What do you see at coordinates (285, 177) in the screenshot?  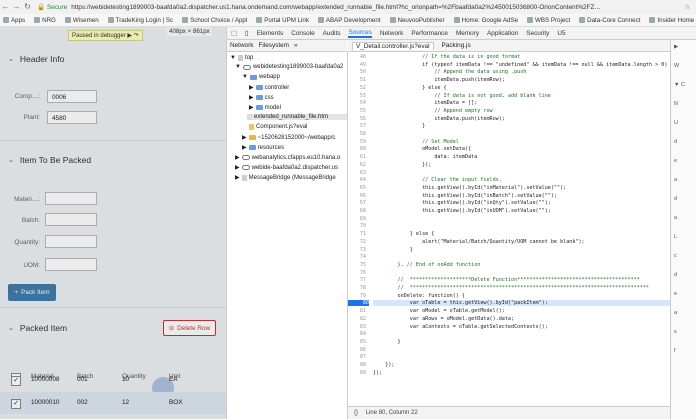 I see `tree-item: ▶ MessageBridge (MessageBridge` at bounding box center [285, 177].